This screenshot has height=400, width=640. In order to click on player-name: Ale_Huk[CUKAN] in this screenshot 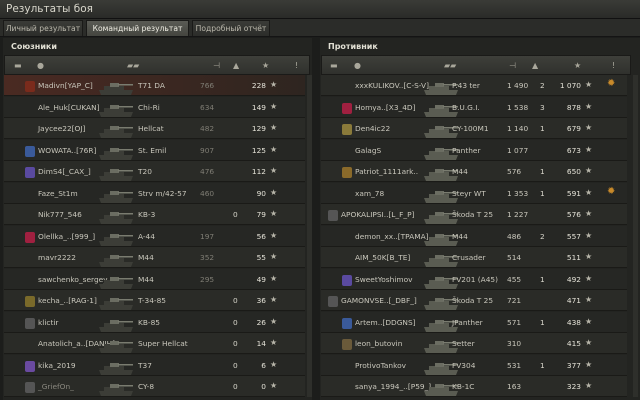, I will do `click(69, 107)`.